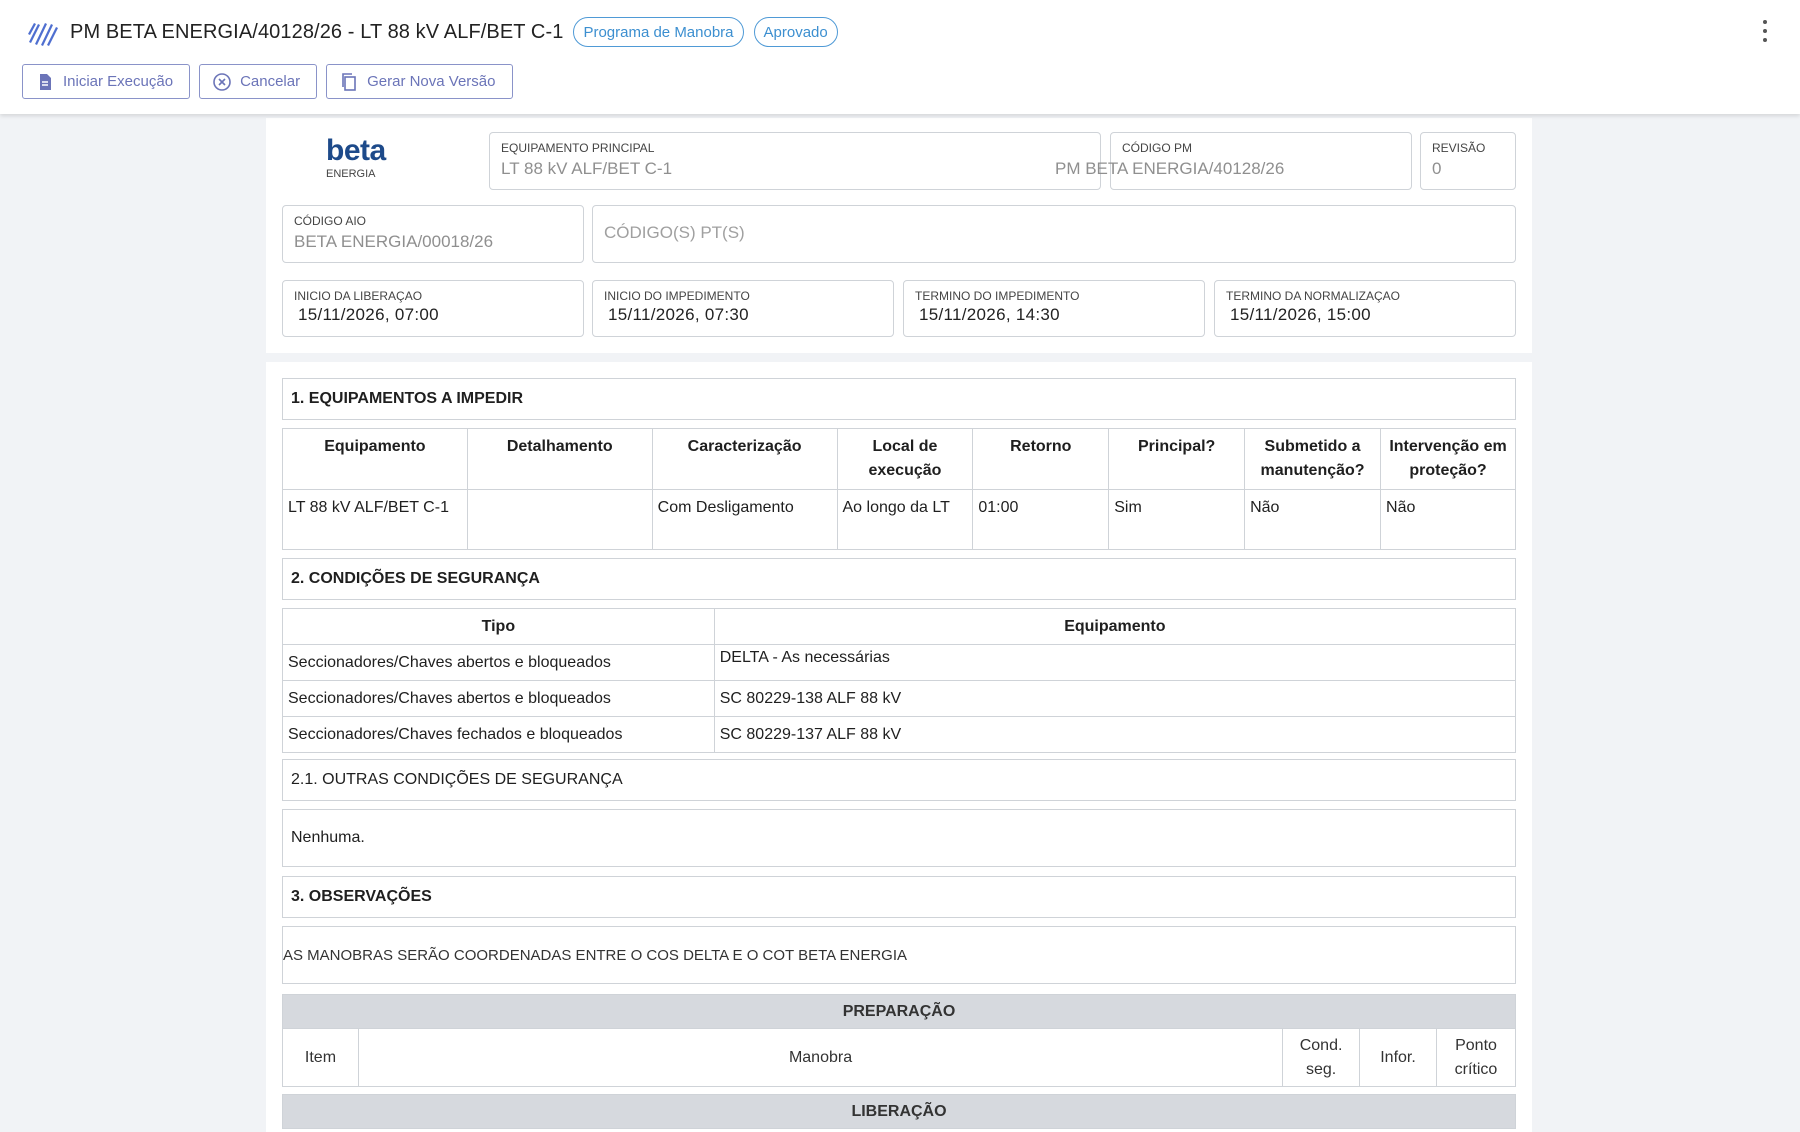  What do you see at coordinates (1459, 148) in the screenshot?
I see `revision-label: REVISÃO` at bounding box center [1459, 148].